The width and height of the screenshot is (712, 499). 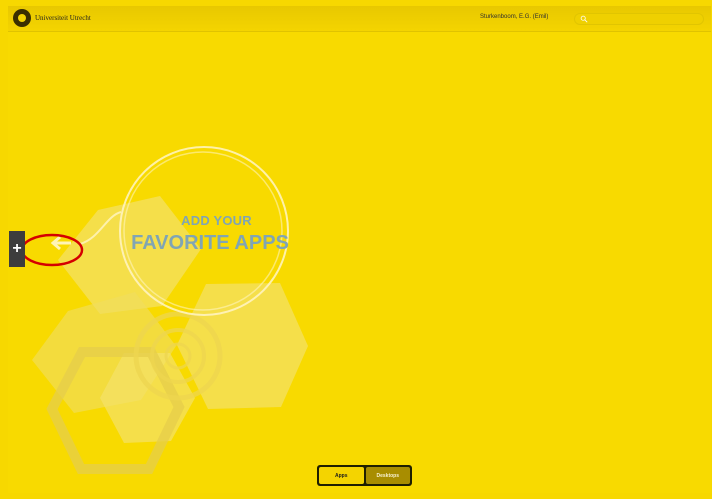 I want to click on promo-title-line2: FAVORITE APPS, so click(x=210, y=243).